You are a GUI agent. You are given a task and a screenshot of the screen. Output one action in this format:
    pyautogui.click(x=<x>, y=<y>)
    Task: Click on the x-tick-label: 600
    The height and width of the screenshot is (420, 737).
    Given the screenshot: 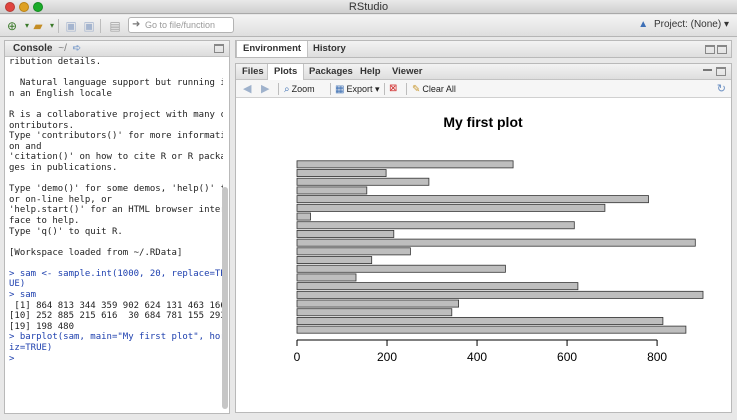 What is the action you would take?
    pyautogui.click(x=567, y=357)
    